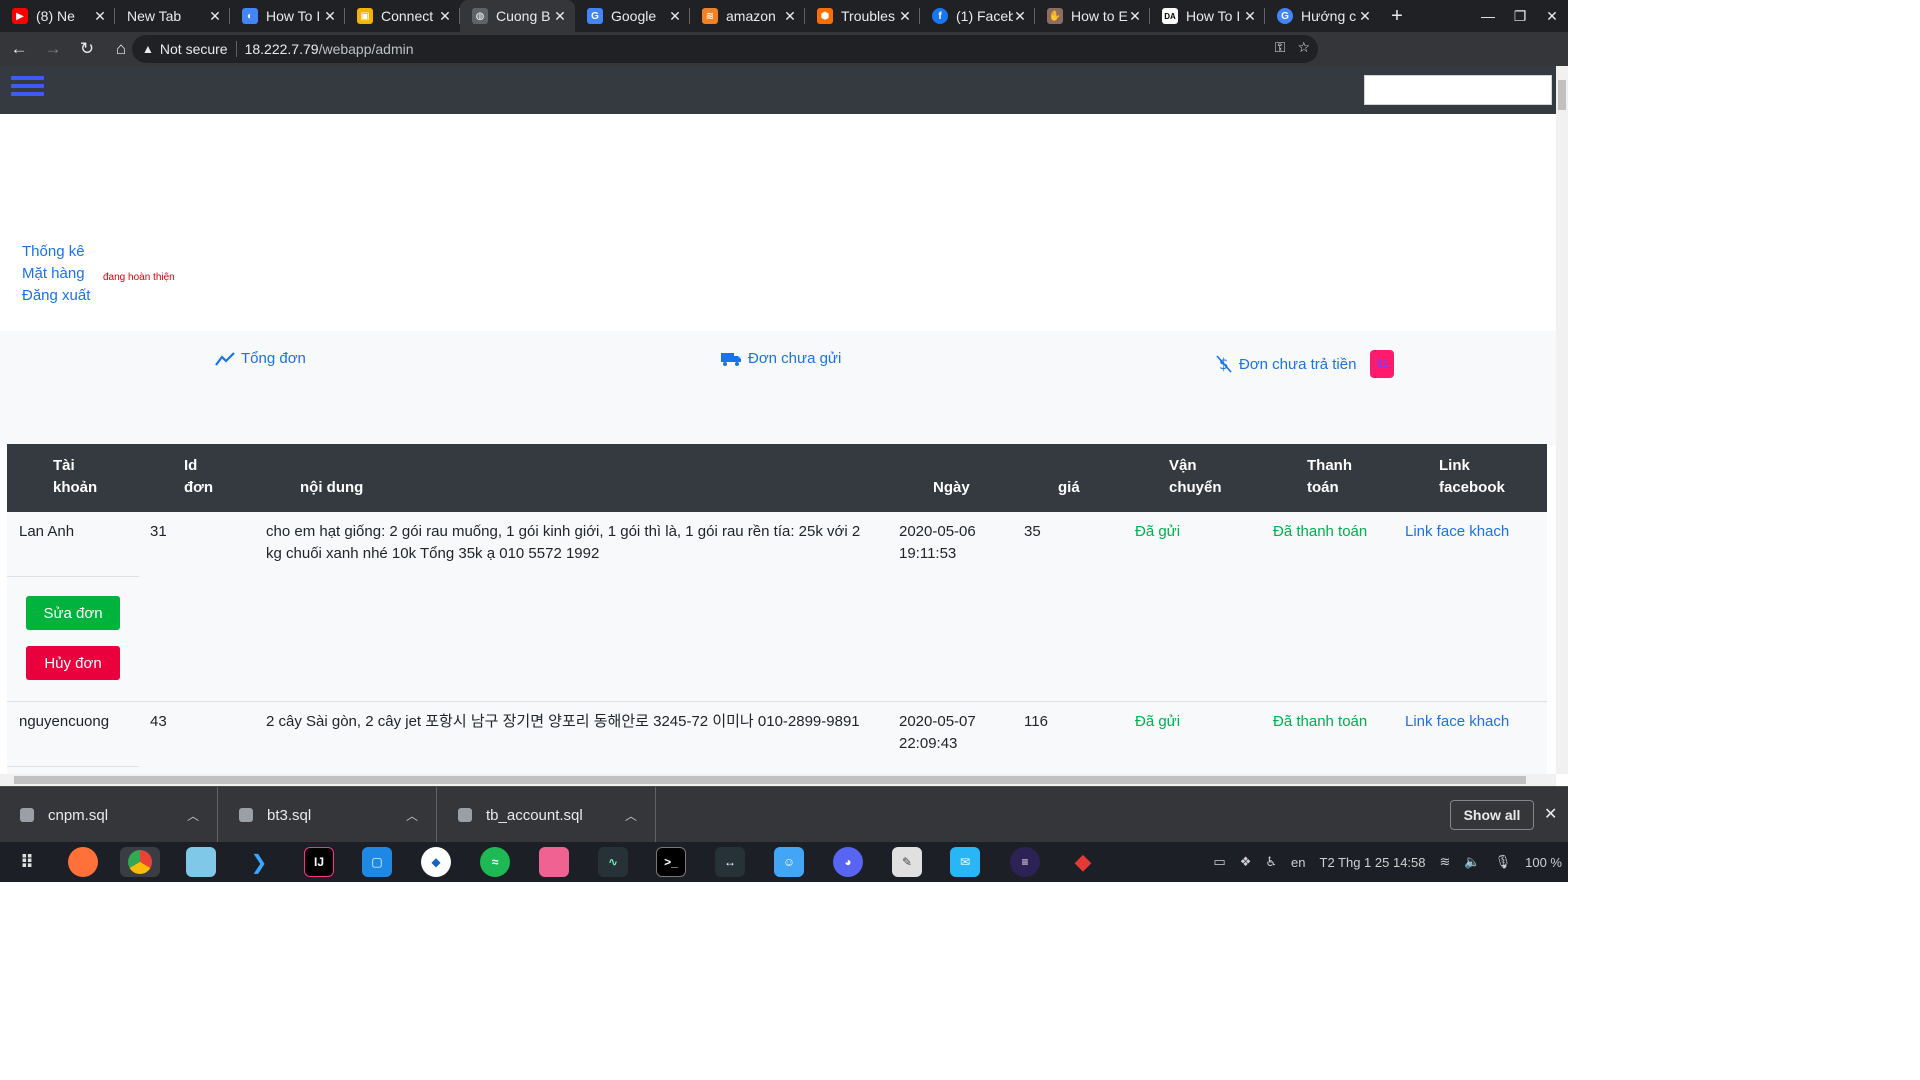  What do you see at coordinates (27, 90) in the screenshot?
I see `hamburger-menu-icon` at bounding box center [27, 90].